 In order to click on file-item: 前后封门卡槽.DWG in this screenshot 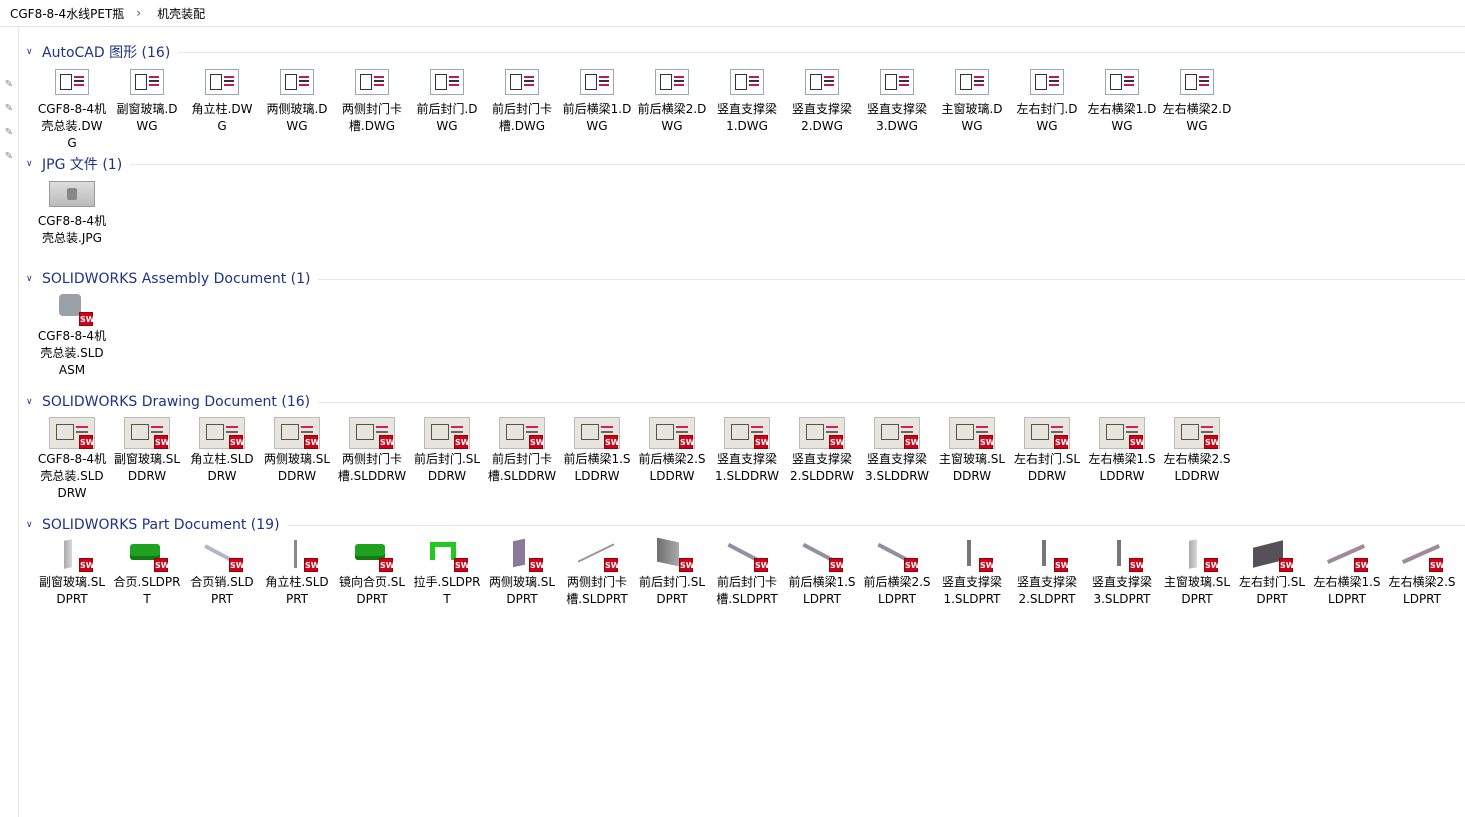, I will do `click(522, 100)`.